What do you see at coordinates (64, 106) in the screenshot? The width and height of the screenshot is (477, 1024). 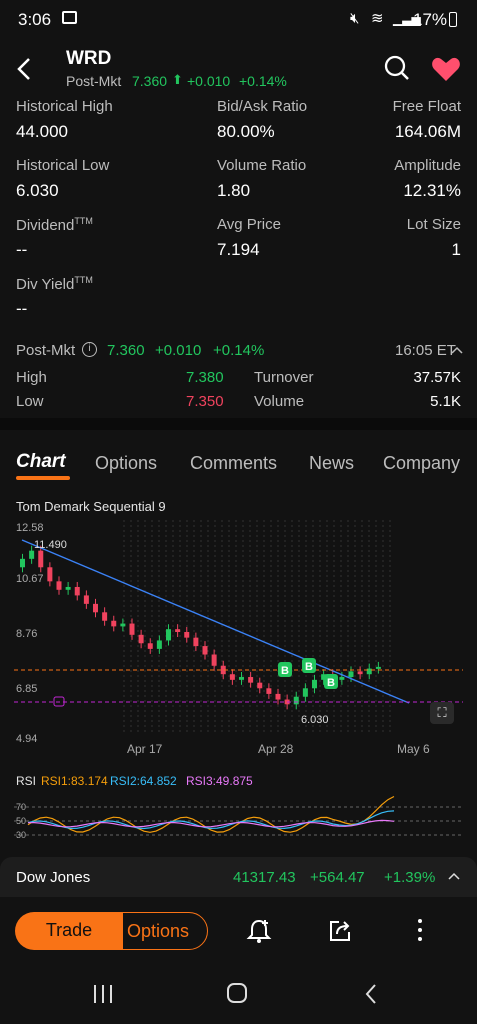 I see `stat-label: Historical High` at bounding box center [64, 106].